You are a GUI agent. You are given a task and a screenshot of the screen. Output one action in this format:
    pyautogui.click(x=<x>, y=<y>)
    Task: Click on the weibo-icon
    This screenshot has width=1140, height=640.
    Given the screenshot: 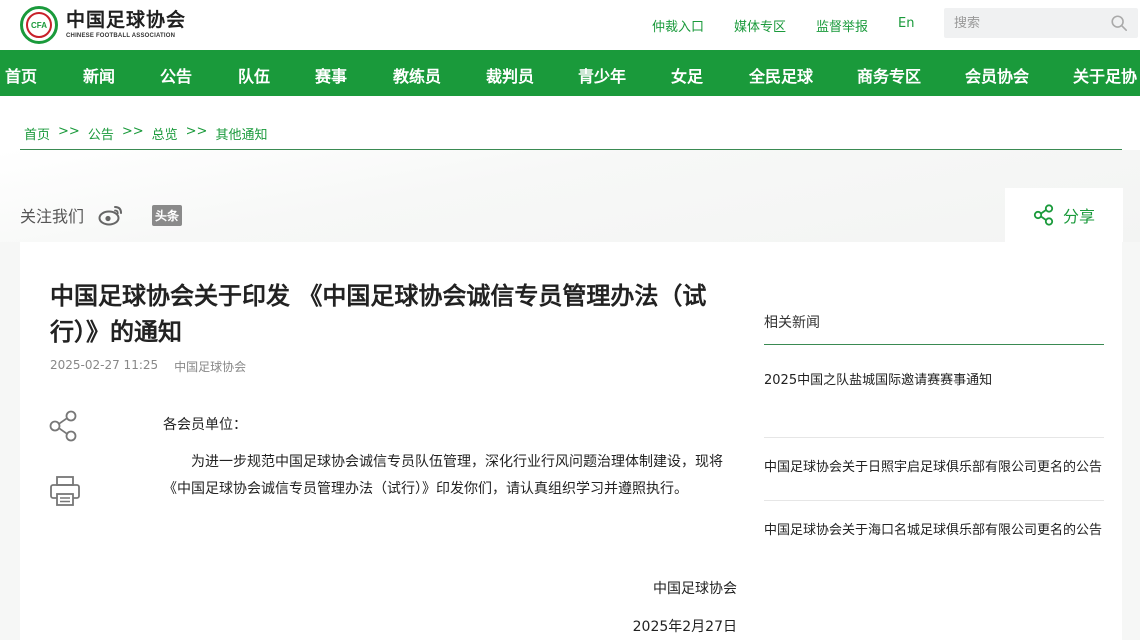 What is the action you would take?
    pyautogui.click(x=111, y=215)
    